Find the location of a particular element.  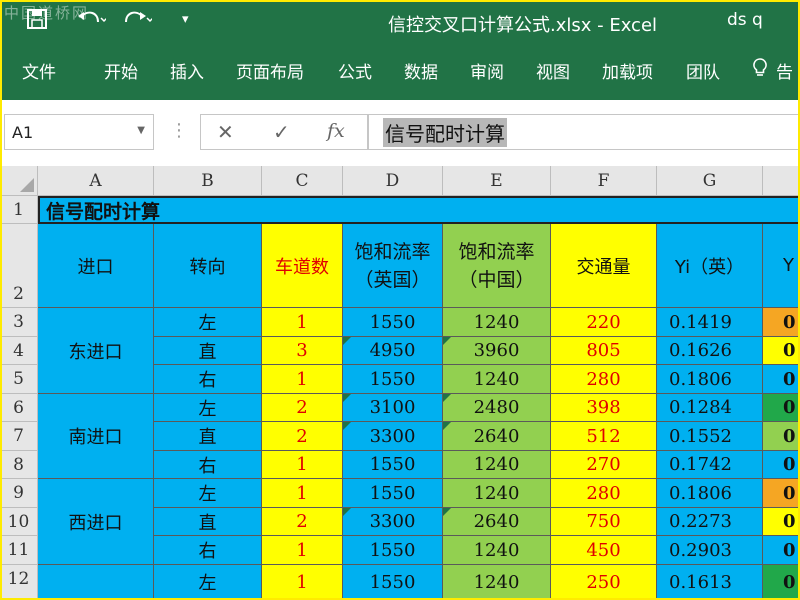

tab-tell-me: 告 is located at coordinates (784, 70).